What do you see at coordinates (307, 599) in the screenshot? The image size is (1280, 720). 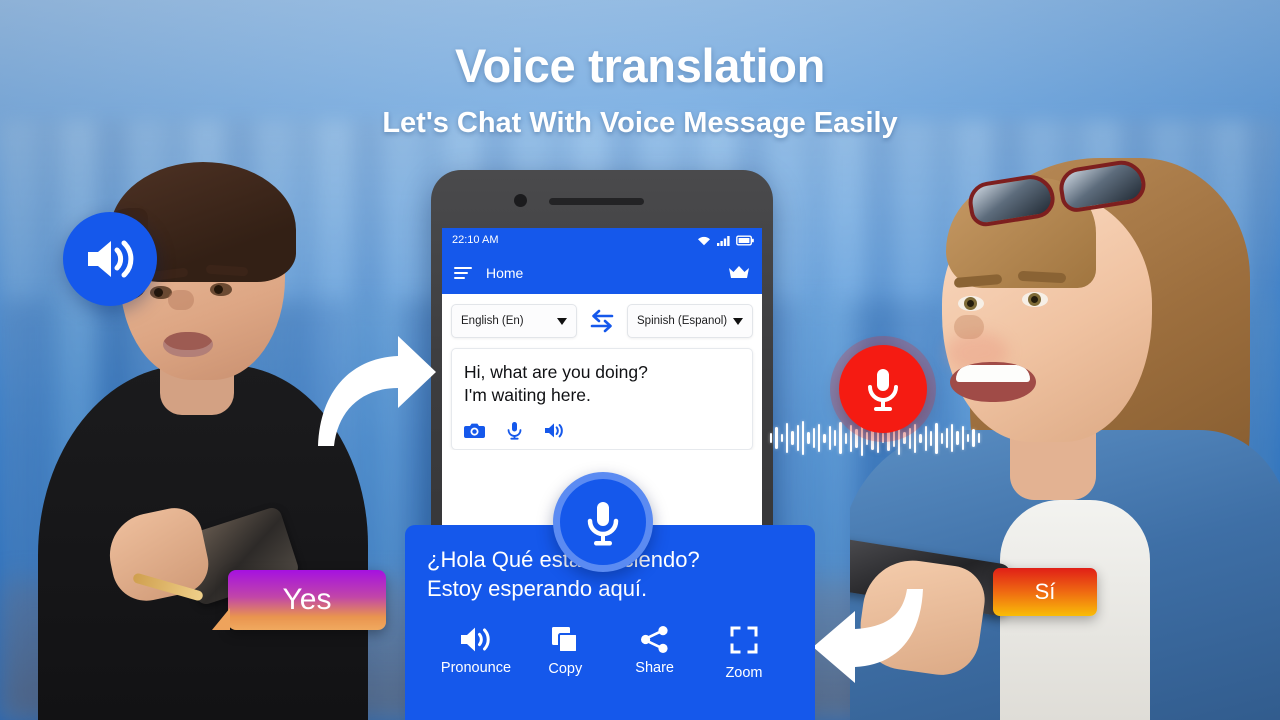 I see `chat-bubble-yes-label: Yes` at bounding box center [307, 599].